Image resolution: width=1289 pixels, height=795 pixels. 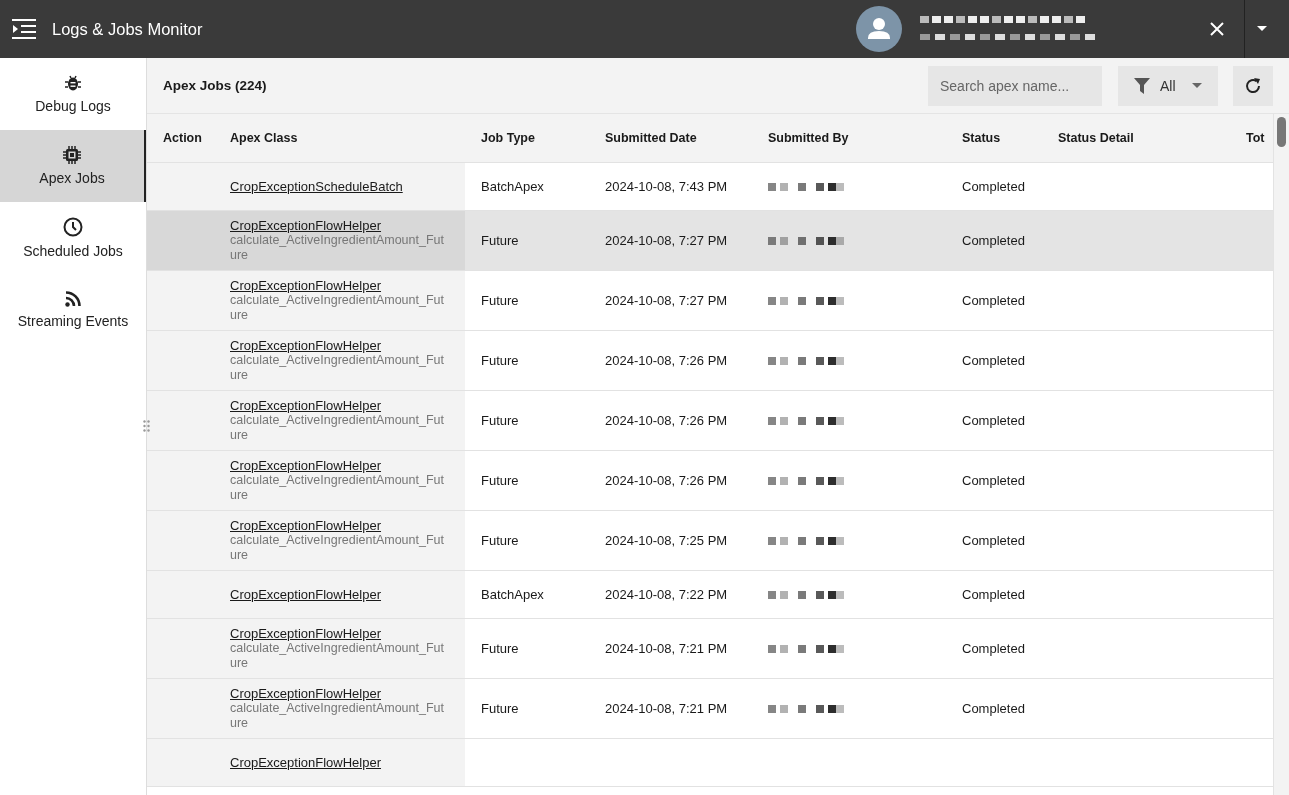 I want to click on refresh-icon, so click(x=1253, y=85).